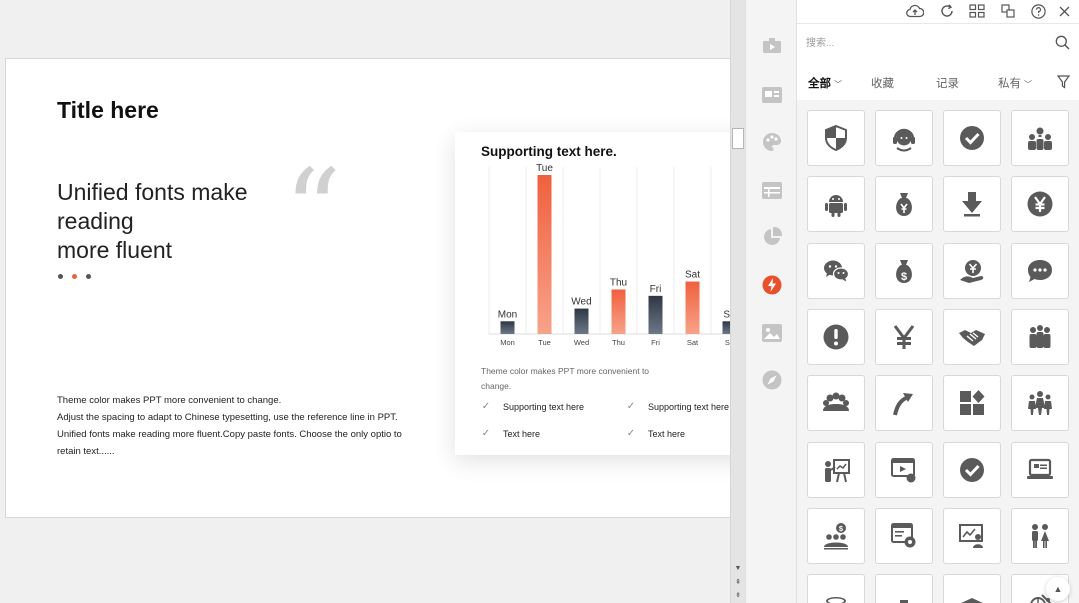 Image resolution: width=1079 pixels, height=603 pixels. What do you see at coordinates (772, 333) in the screenshot?
I see `picture-icon` at bounding box center [772, 333].